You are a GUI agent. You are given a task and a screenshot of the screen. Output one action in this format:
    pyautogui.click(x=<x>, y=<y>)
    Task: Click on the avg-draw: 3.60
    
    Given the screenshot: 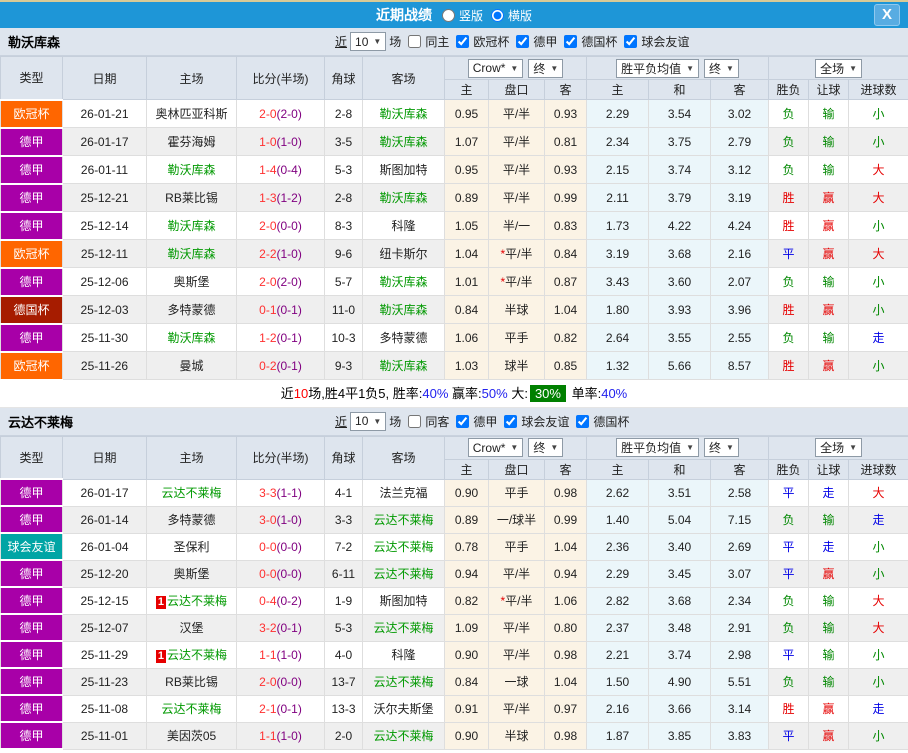 What is the action you would take?
    pyautogui.click(x=680, y=281)
    